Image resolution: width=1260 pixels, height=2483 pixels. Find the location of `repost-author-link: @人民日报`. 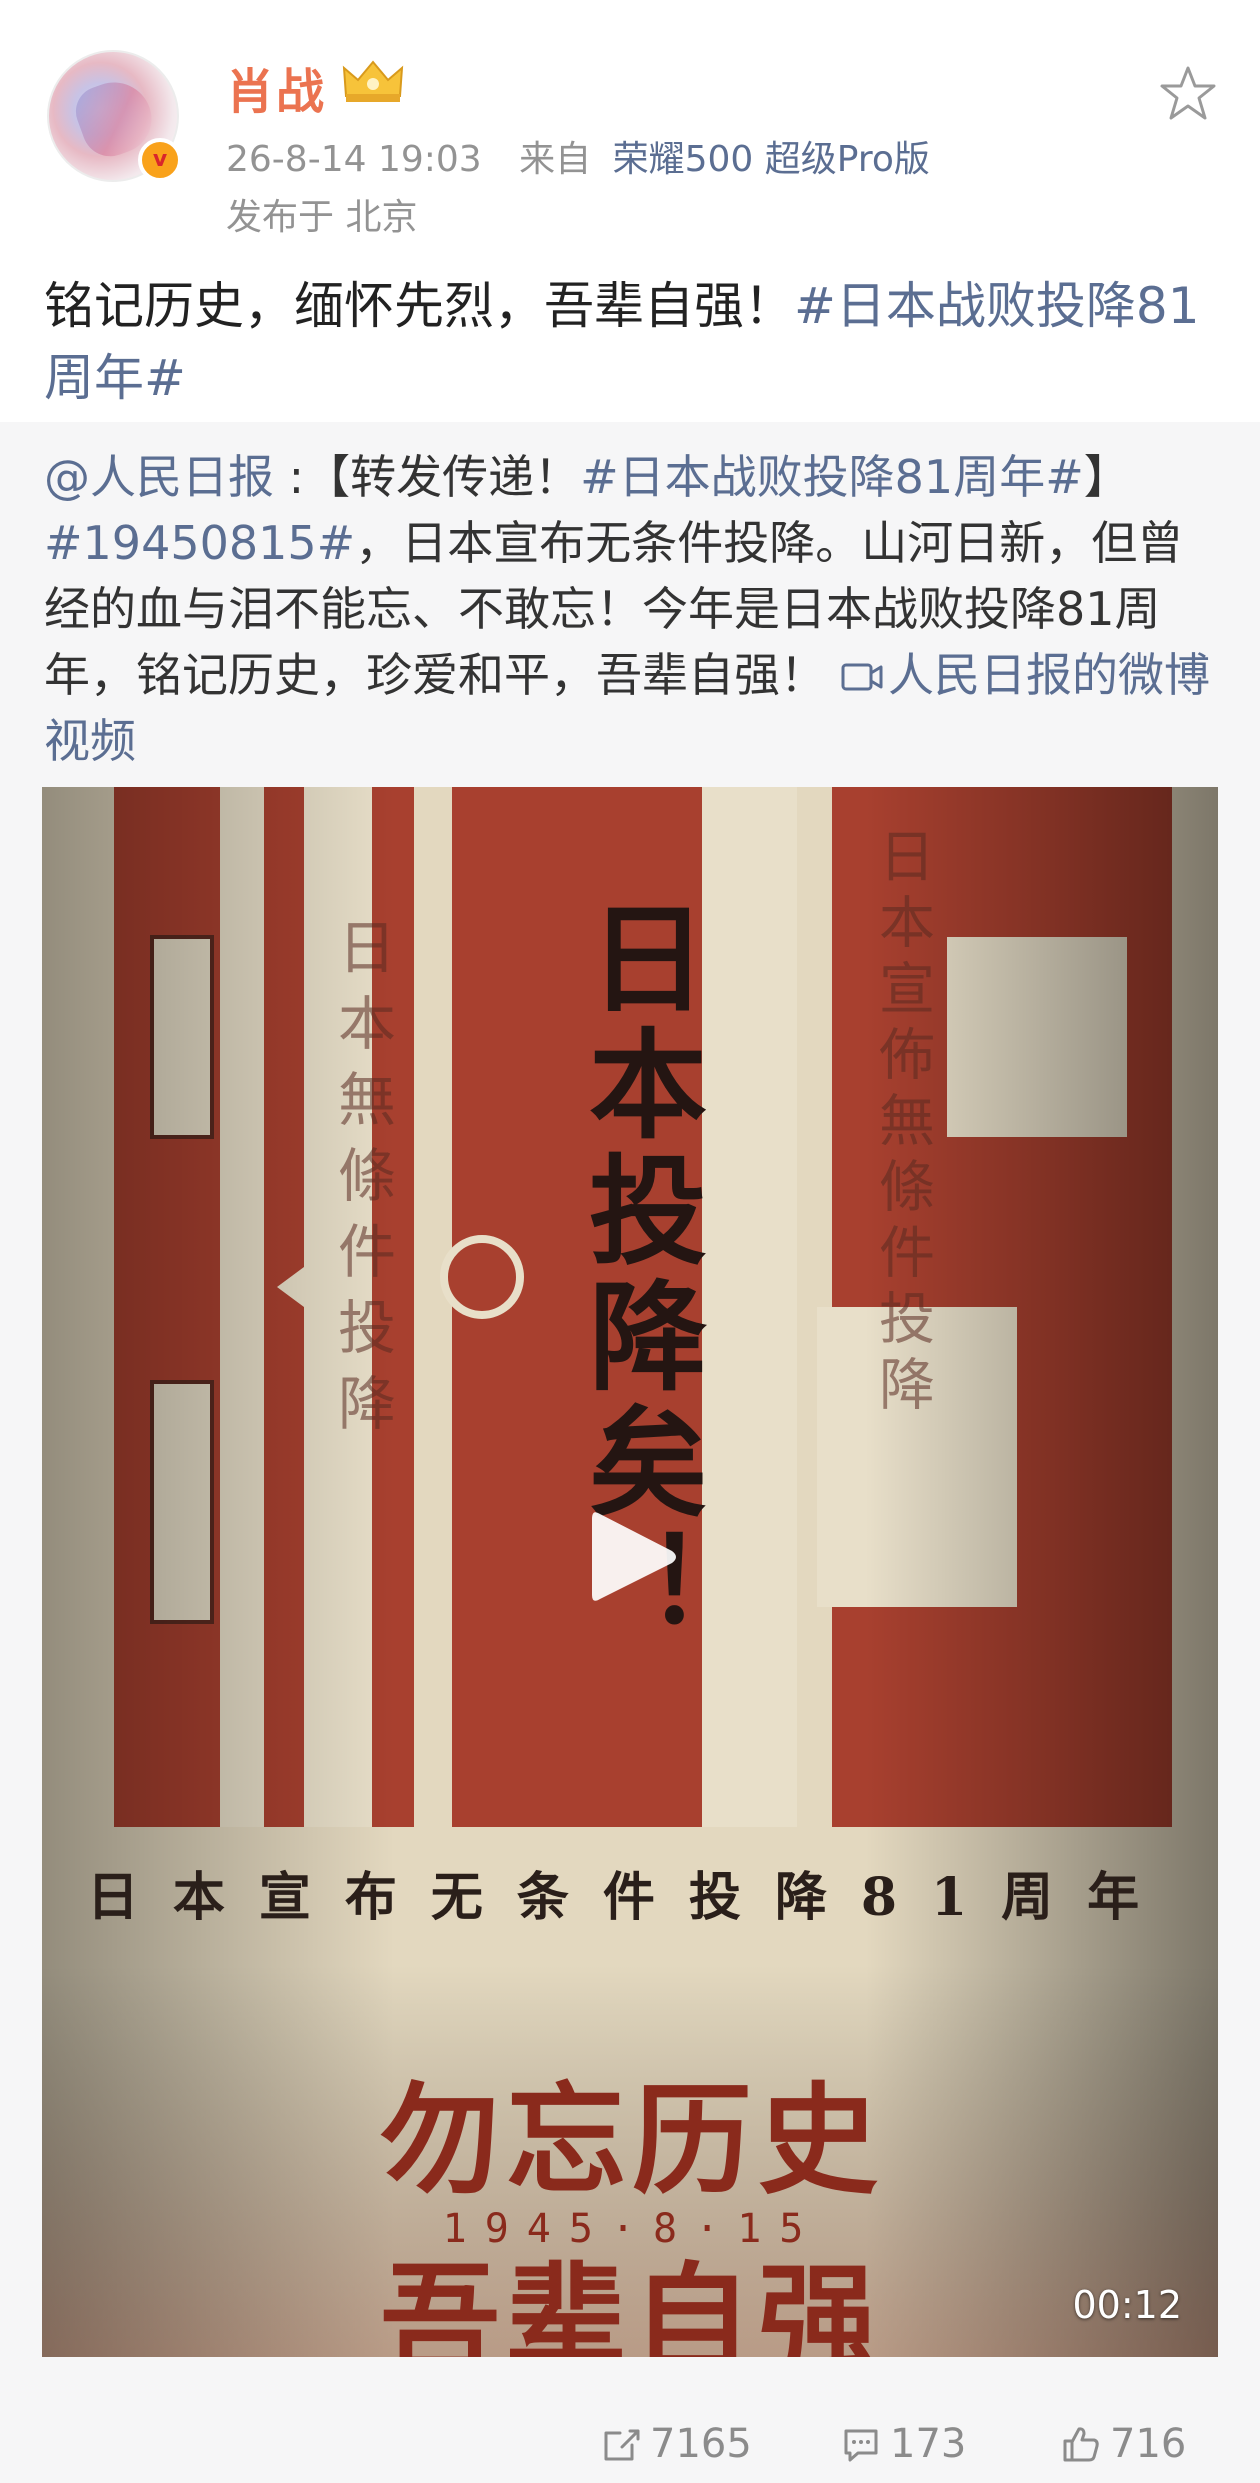

repost-author-link: @人民日报 is located at coordinates (159, 477).